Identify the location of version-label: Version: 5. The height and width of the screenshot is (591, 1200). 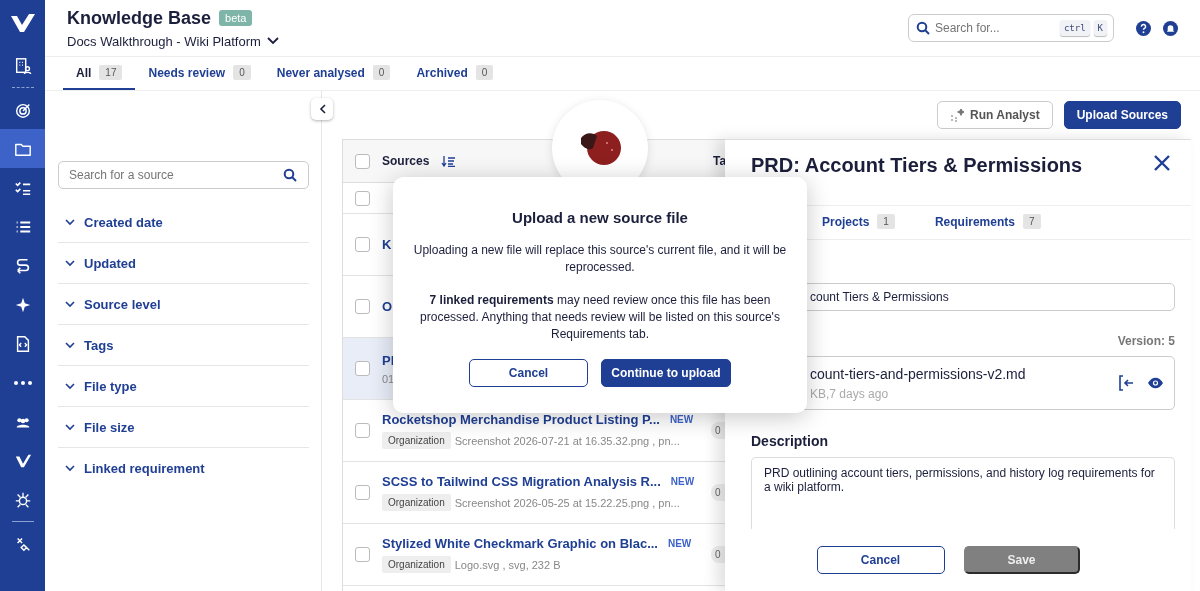
(1145, 341).